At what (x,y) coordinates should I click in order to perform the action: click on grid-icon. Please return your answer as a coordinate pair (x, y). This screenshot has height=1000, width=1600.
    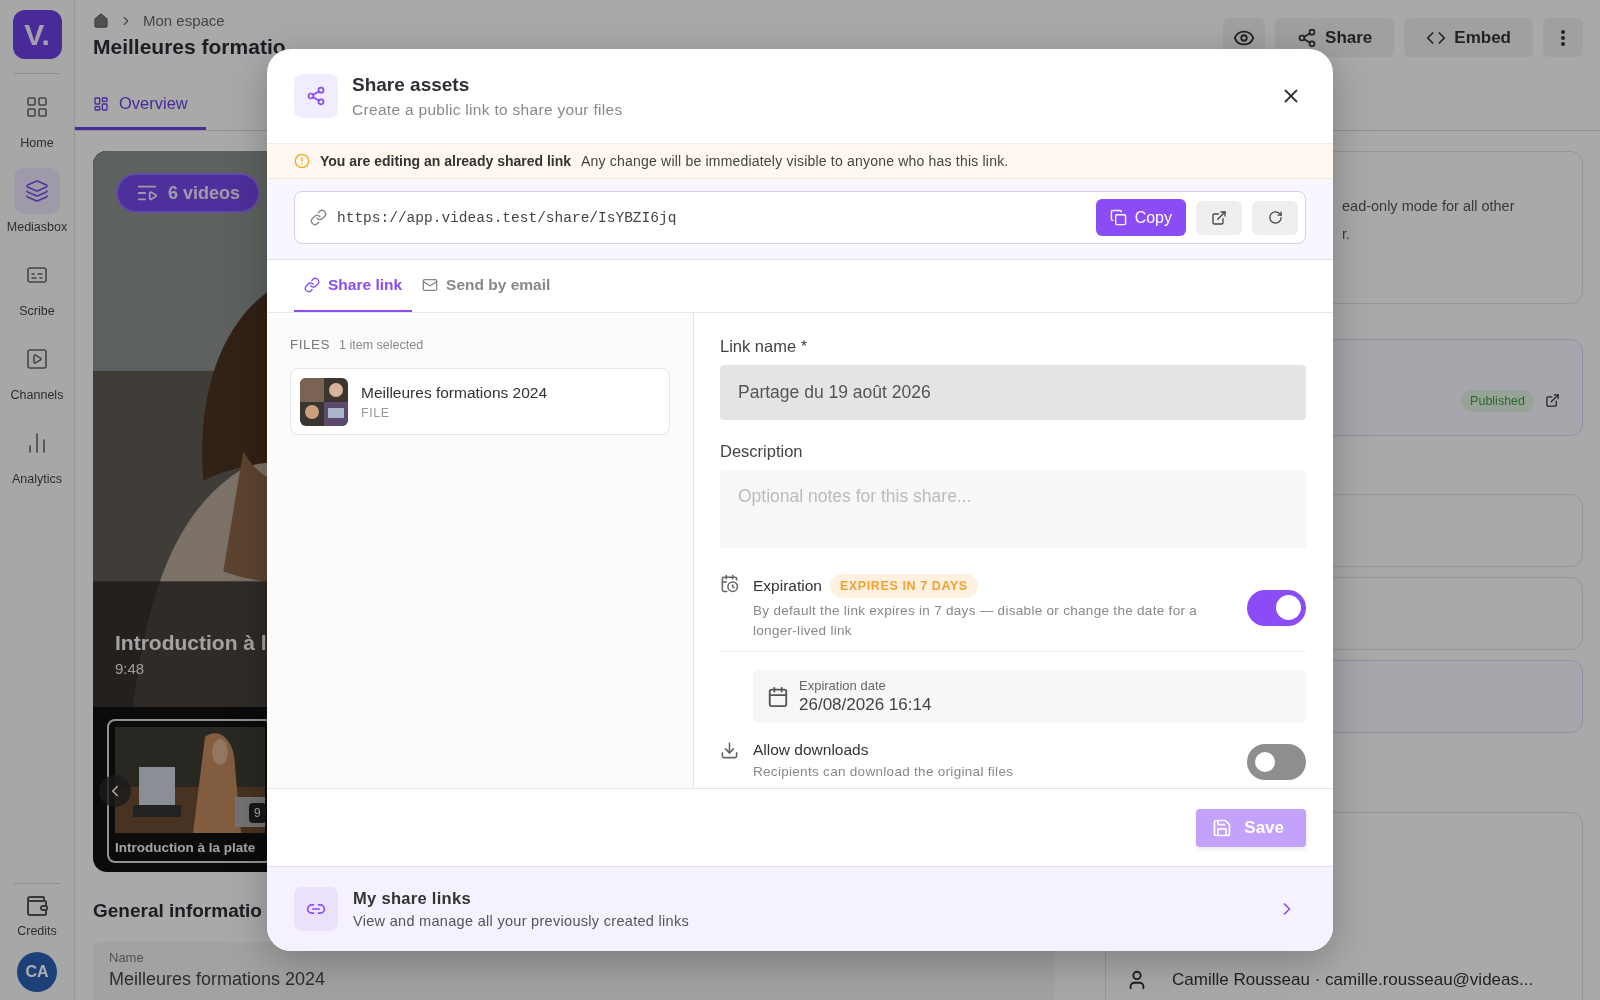
    Looking at the image, I should click on (37, 107).